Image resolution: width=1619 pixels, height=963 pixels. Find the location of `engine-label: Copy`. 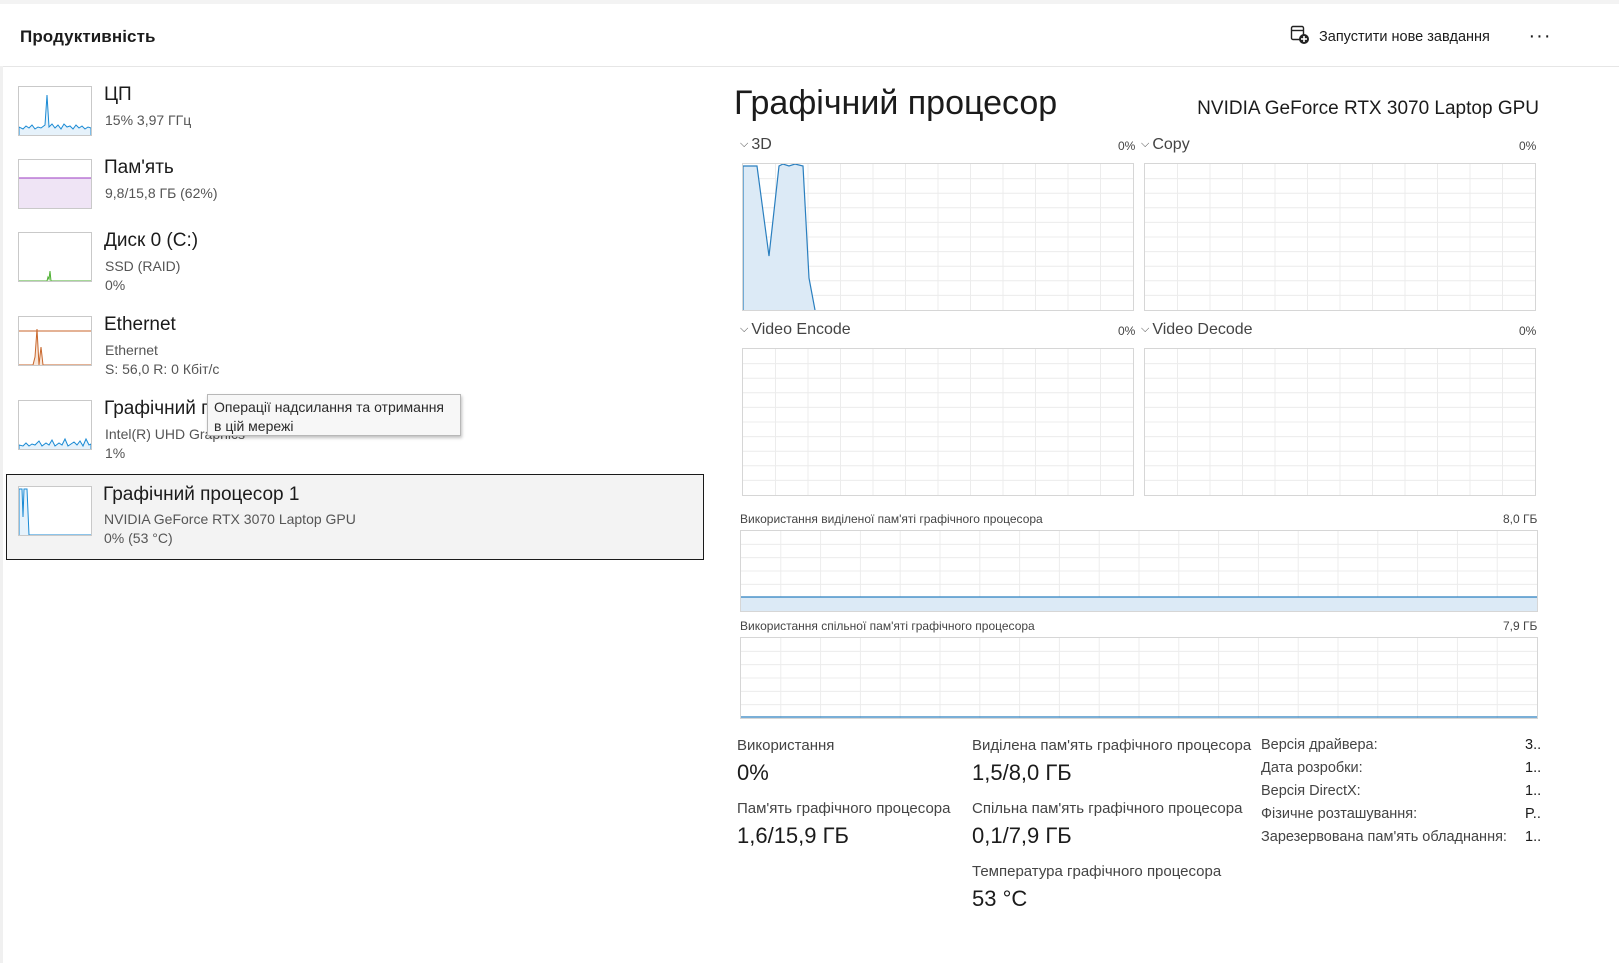

engine-label: Copy is located at coordinates (1171, 144).